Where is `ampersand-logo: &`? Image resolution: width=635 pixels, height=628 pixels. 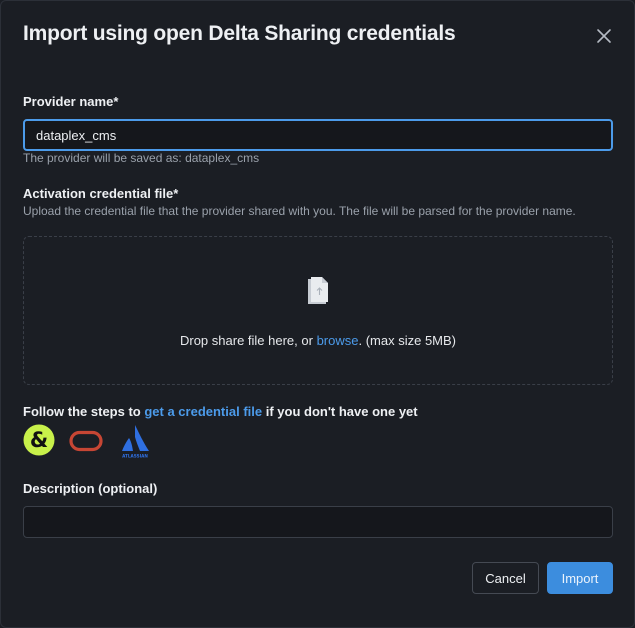
ampersand-logo: & is located at coordinates (39, 442).